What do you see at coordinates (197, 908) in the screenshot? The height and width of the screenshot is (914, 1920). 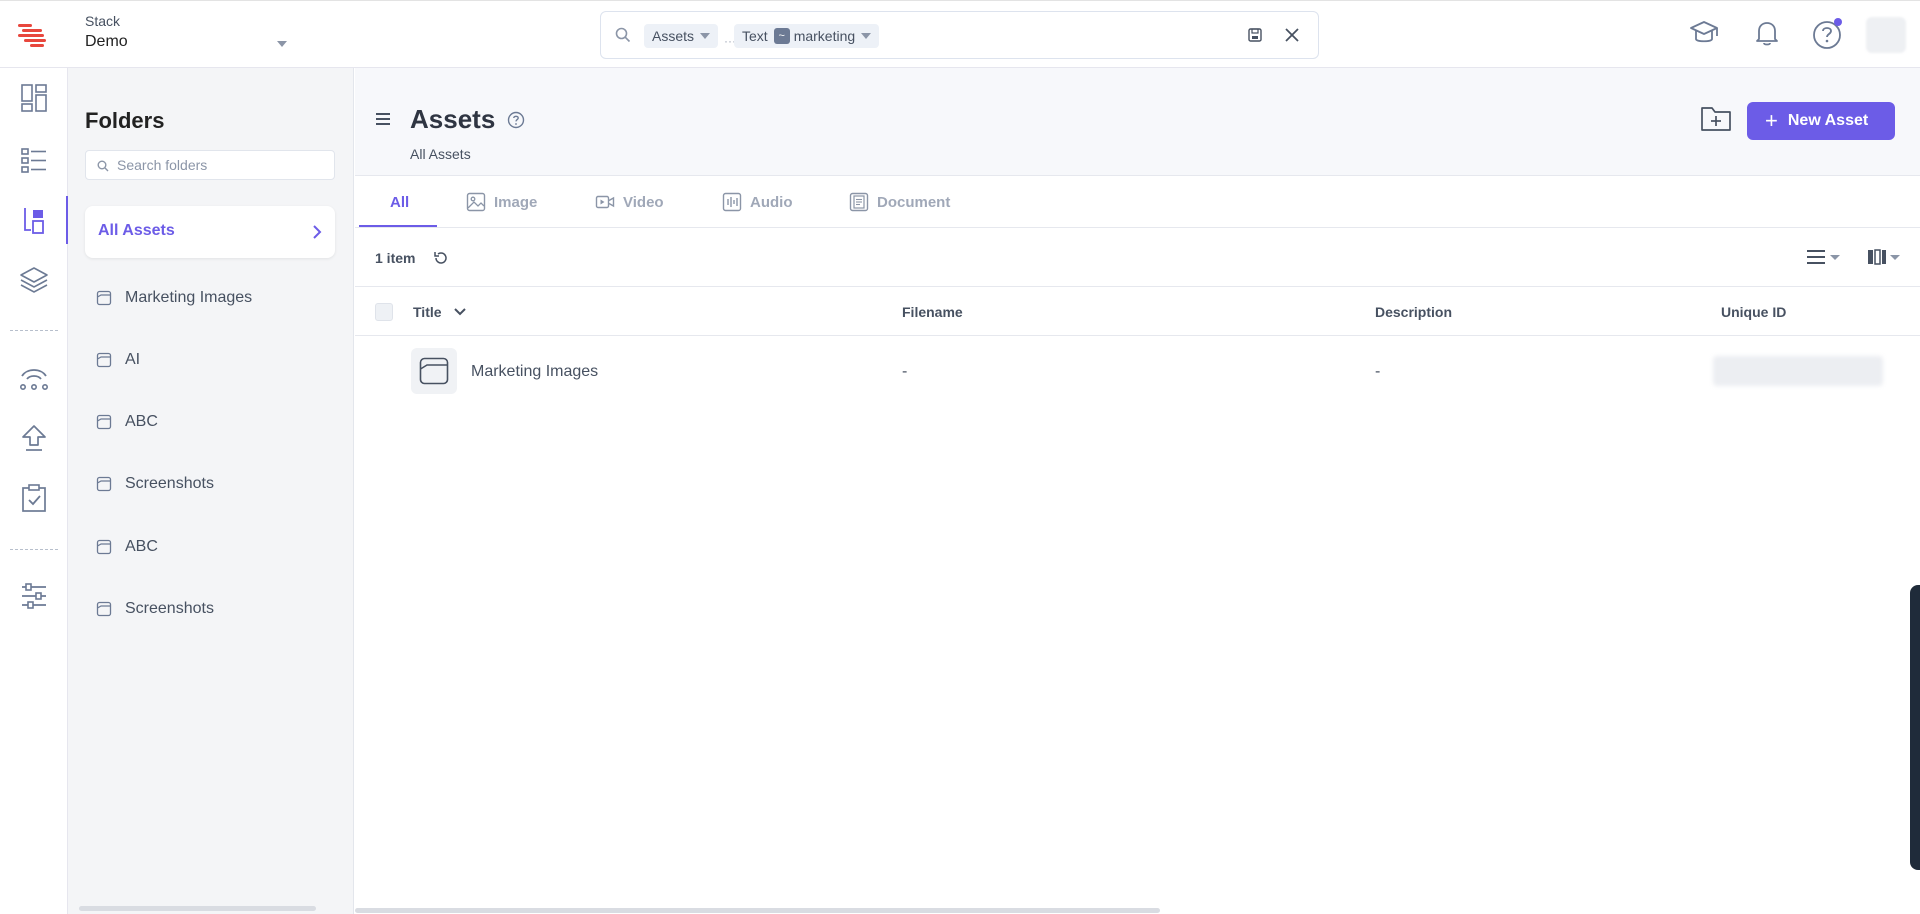 I see `folders-horizontal-scrollbar` at bounding box center [197, 908].